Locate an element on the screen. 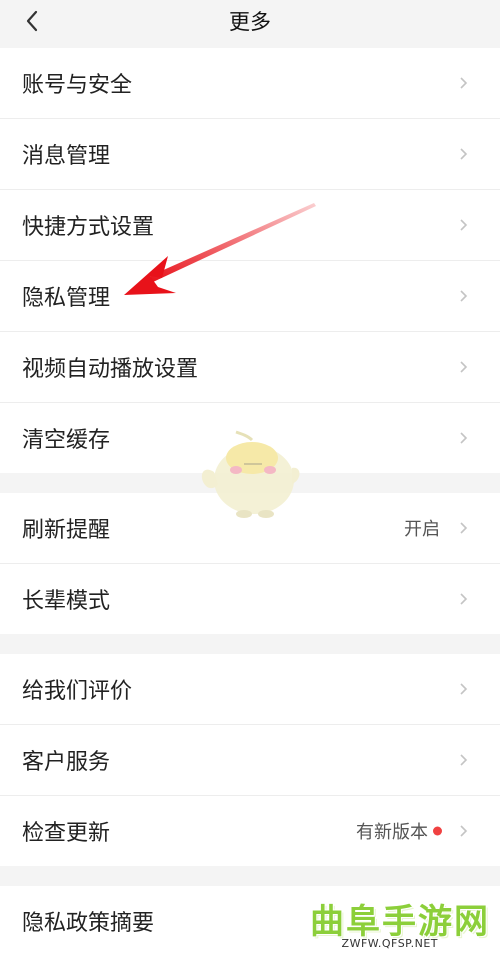 Image resolution: width=500 pixels, height=956 pixels. row-label: 客户服务 is located at coordinates (66, 762).